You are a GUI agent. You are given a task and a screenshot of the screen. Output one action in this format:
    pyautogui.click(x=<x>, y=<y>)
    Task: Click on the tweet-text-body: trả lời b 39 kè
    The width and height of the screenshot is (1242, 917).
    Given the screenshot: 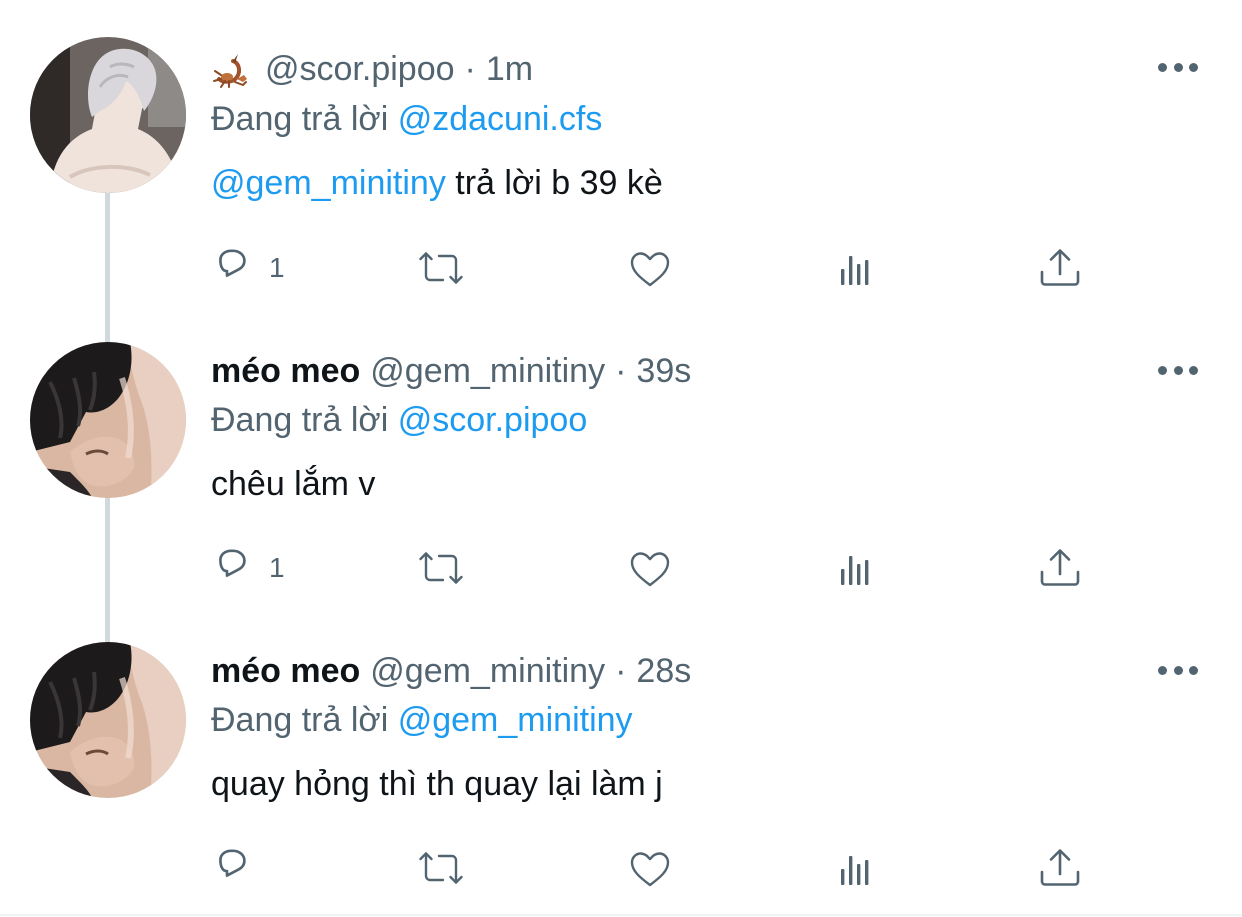 What is the action you would take?
    pyautogui.click(x=554, y=183)
    